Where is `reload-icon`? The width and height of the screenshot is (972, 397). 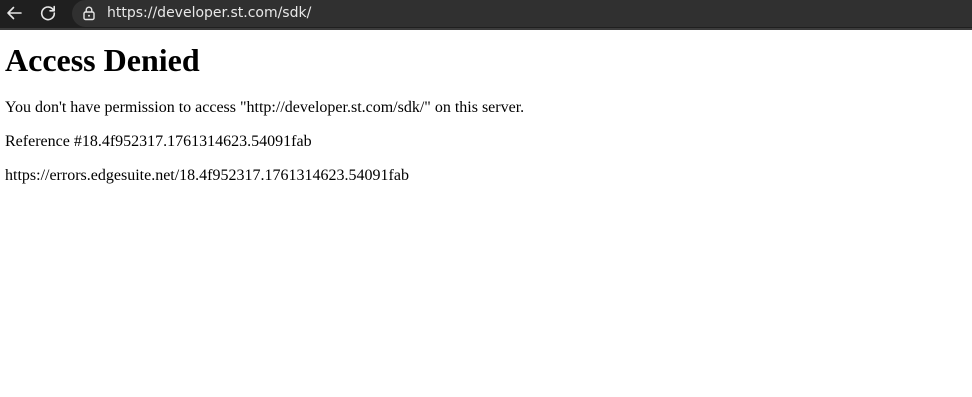 reload-icon is located at coordinates (48, 13).